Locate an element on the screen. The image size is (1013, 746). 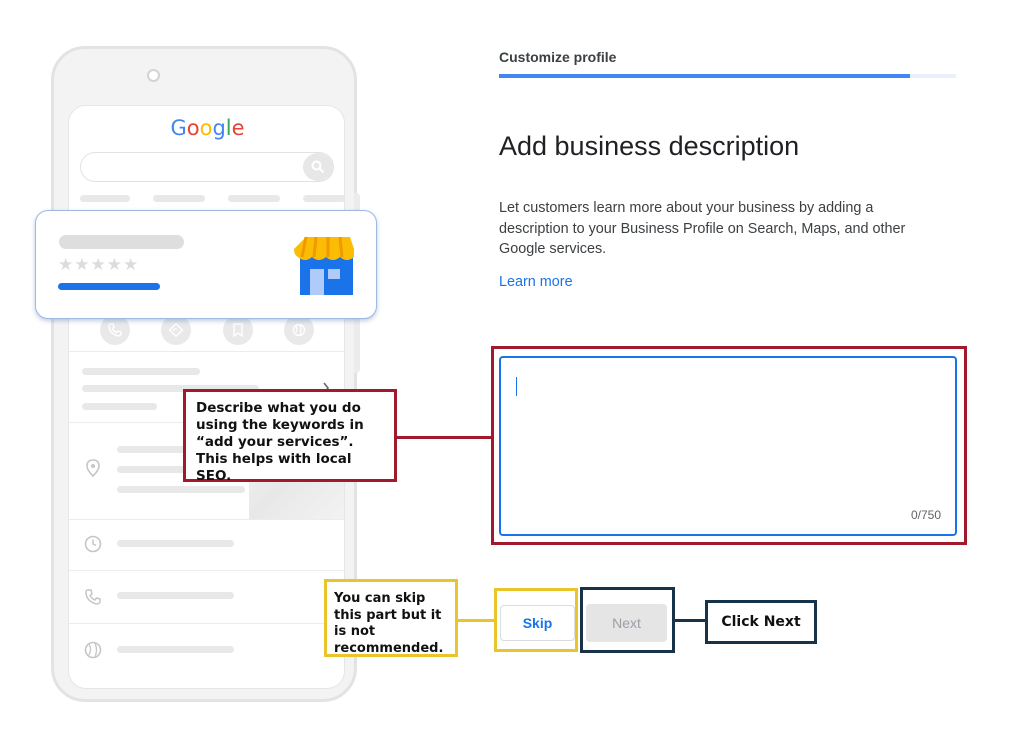
character-count: 0/750 is located at coordinates (925, 515).